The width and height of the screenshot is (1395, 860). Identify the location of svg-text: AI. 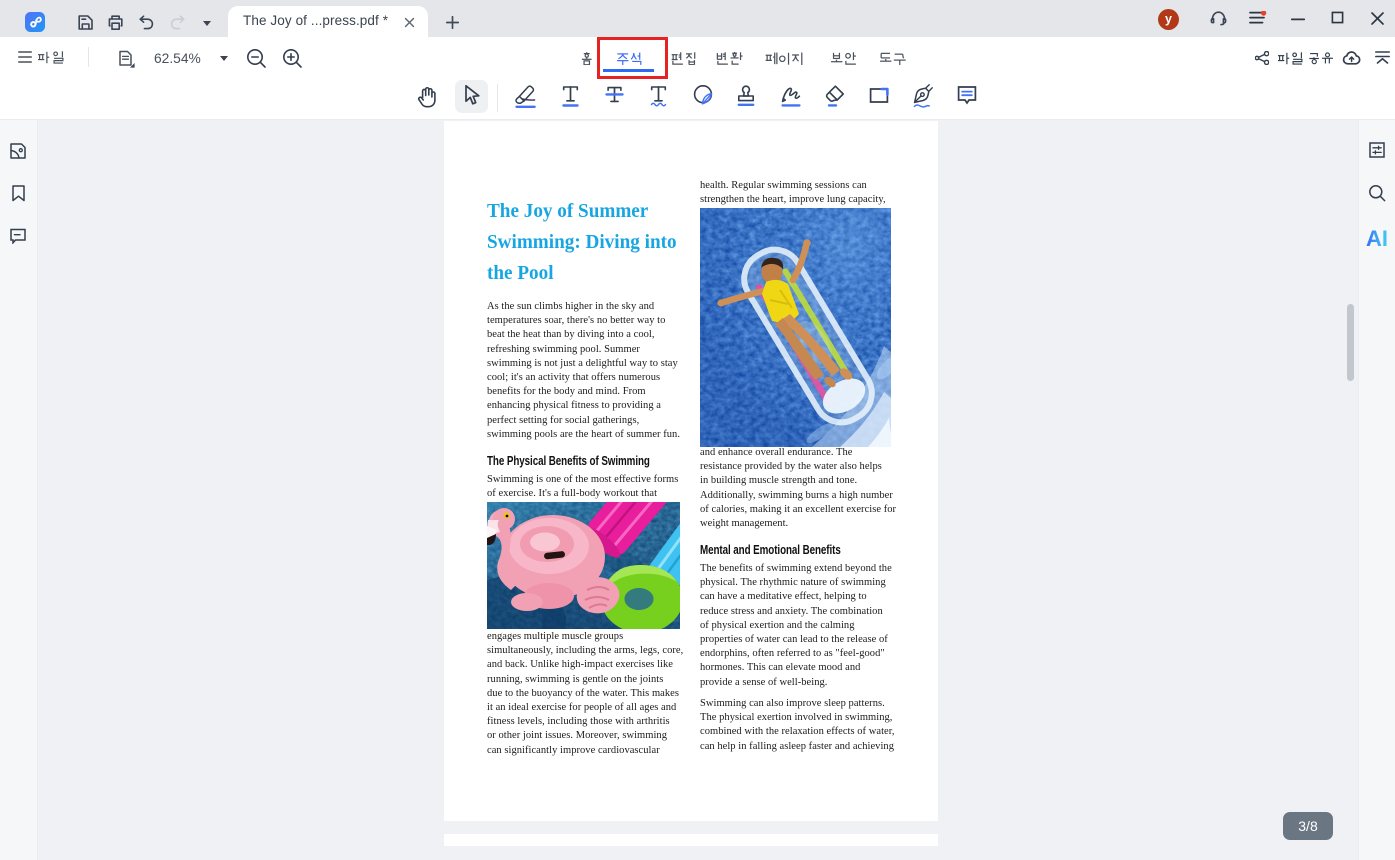
(1377, 238).